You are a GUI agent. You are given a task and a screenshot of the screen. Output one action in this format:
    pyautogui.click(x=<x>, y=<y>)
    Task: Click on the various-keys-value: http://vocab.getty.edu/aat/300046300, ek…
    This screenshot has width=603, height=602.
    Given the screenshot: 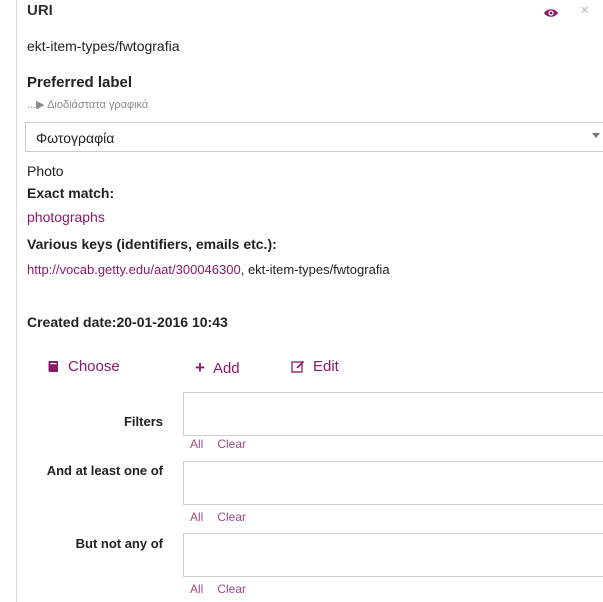 What is the action you would take?
    pyautogui.click(x=208, y=269)
    